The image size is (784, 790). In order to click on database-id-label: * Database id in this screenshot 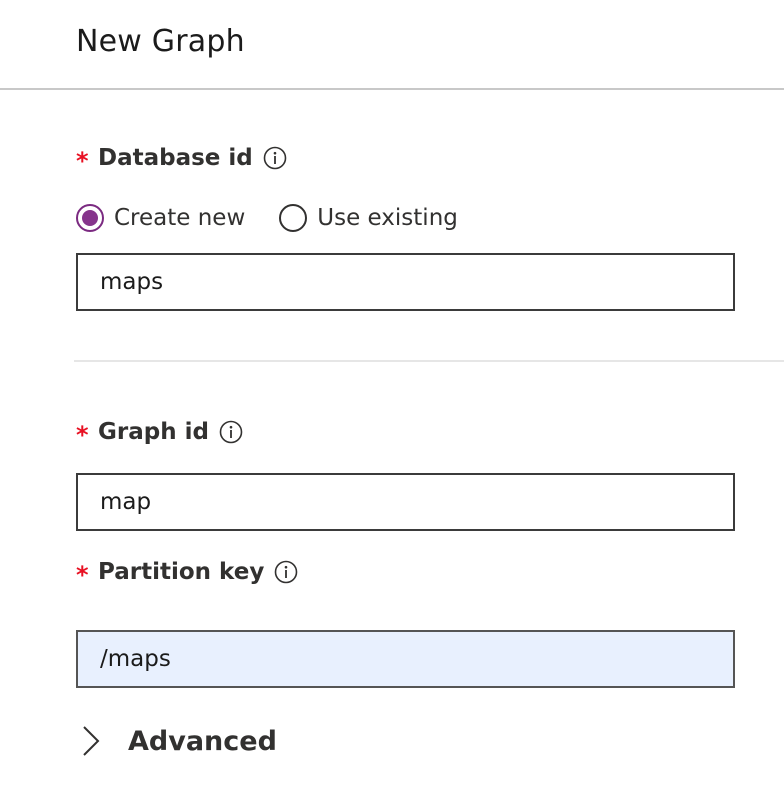, I will do `click(181, 158)`.